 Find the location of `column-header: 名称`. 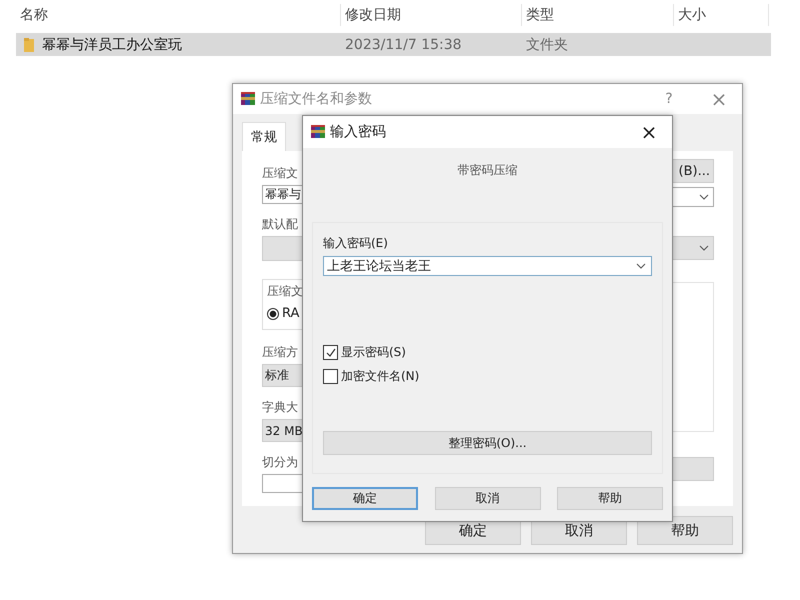

column-header: 名称 is located at coordinates (178, 15).